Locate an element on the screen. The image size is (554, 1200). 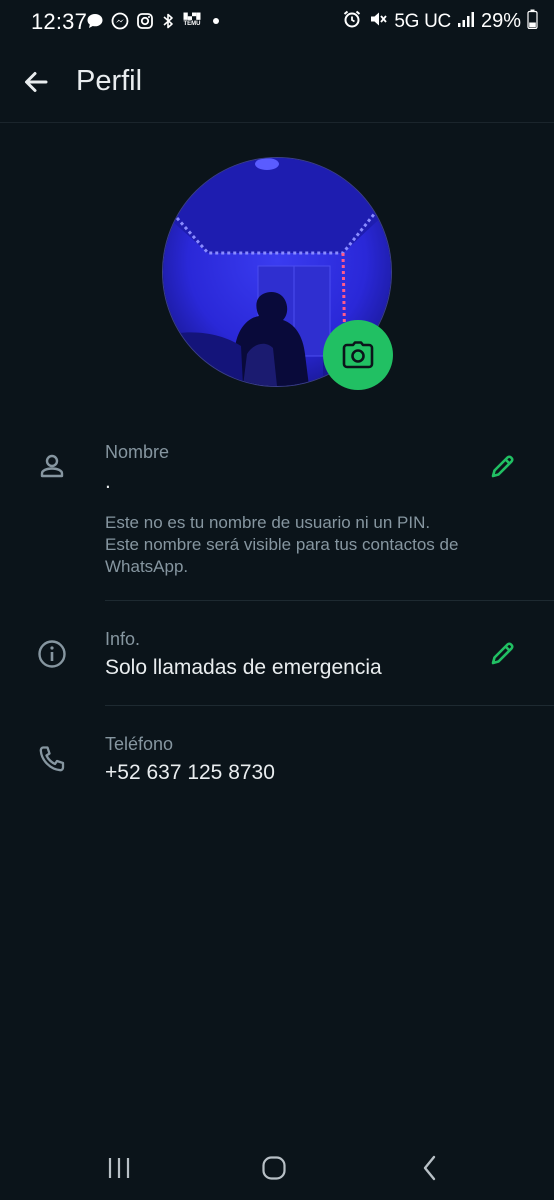
system-nav-bar is located at coordinates (277, 1166).